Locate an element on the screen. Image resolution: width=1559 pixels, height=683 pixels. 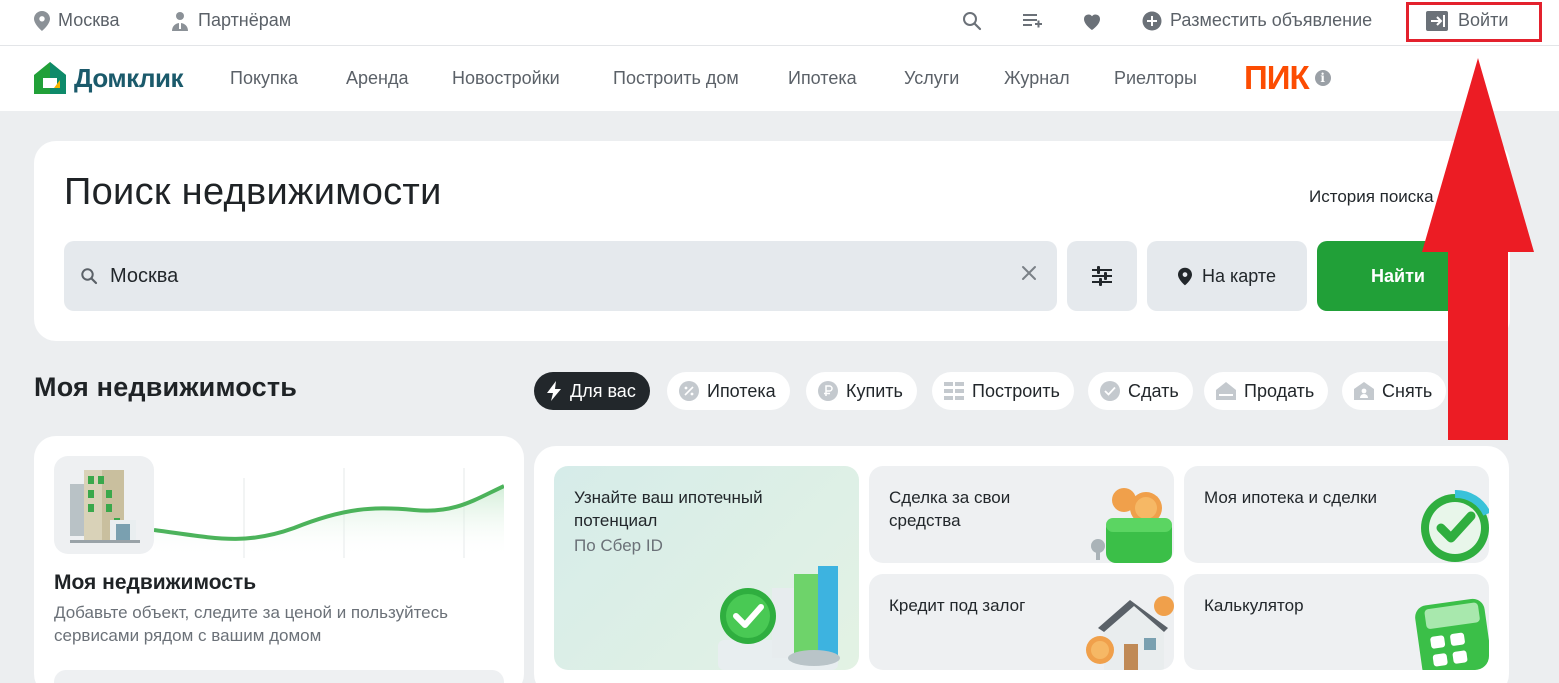
close-icon is located at coordinates (1029, 273).